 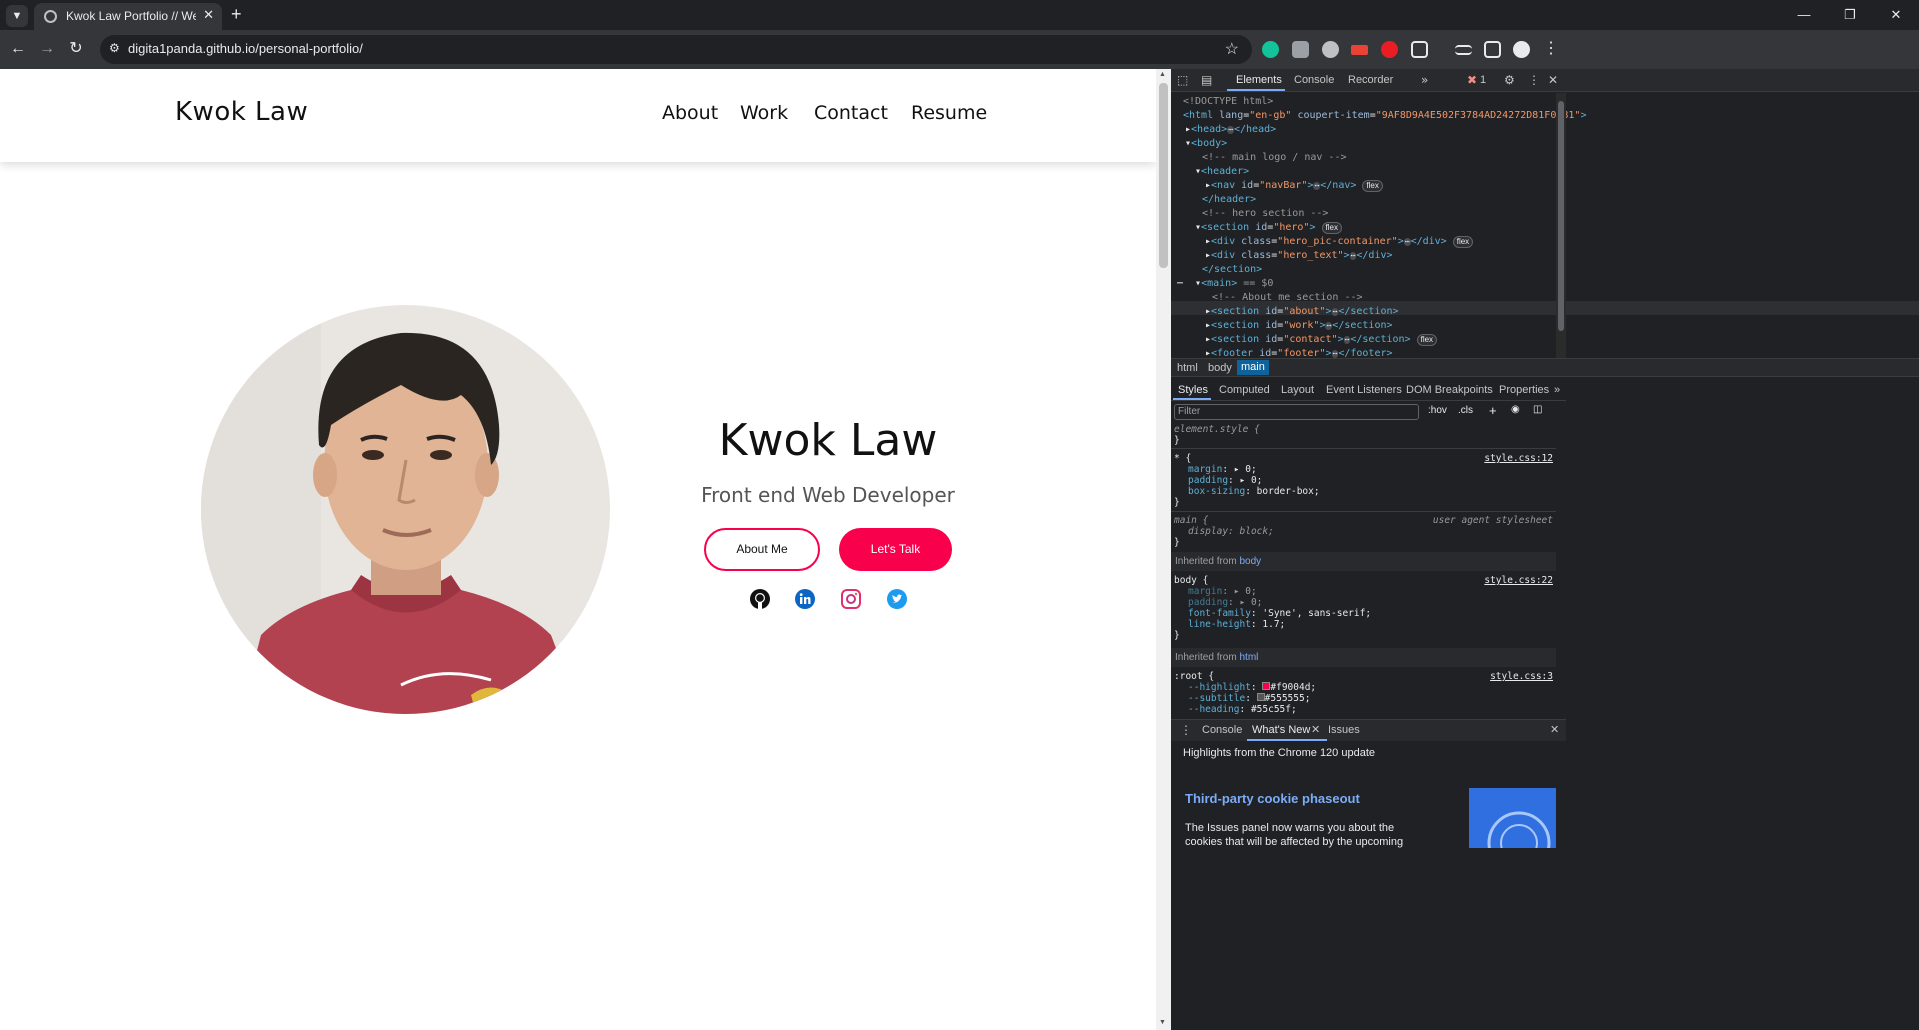 I want to click on dom-node: ▸<head>⋯</head>, so click(x=1230, y=130).